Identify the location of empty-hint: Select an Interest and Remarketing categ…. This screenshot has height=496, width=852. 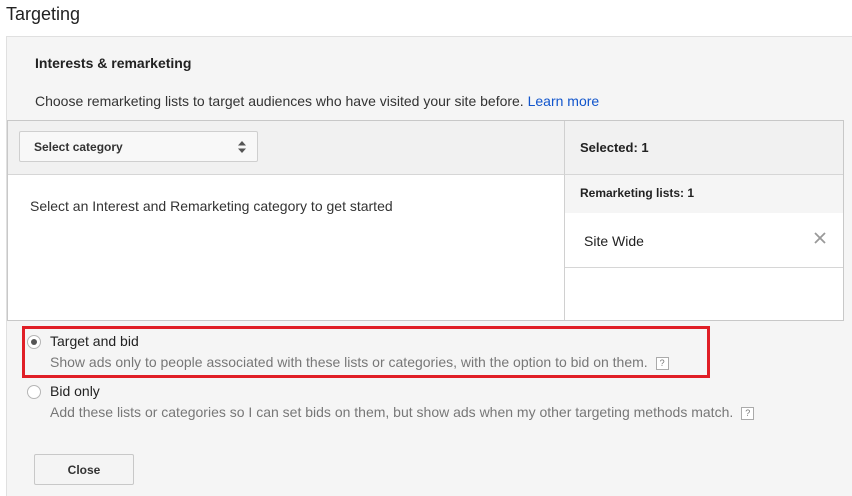
(211, 206).